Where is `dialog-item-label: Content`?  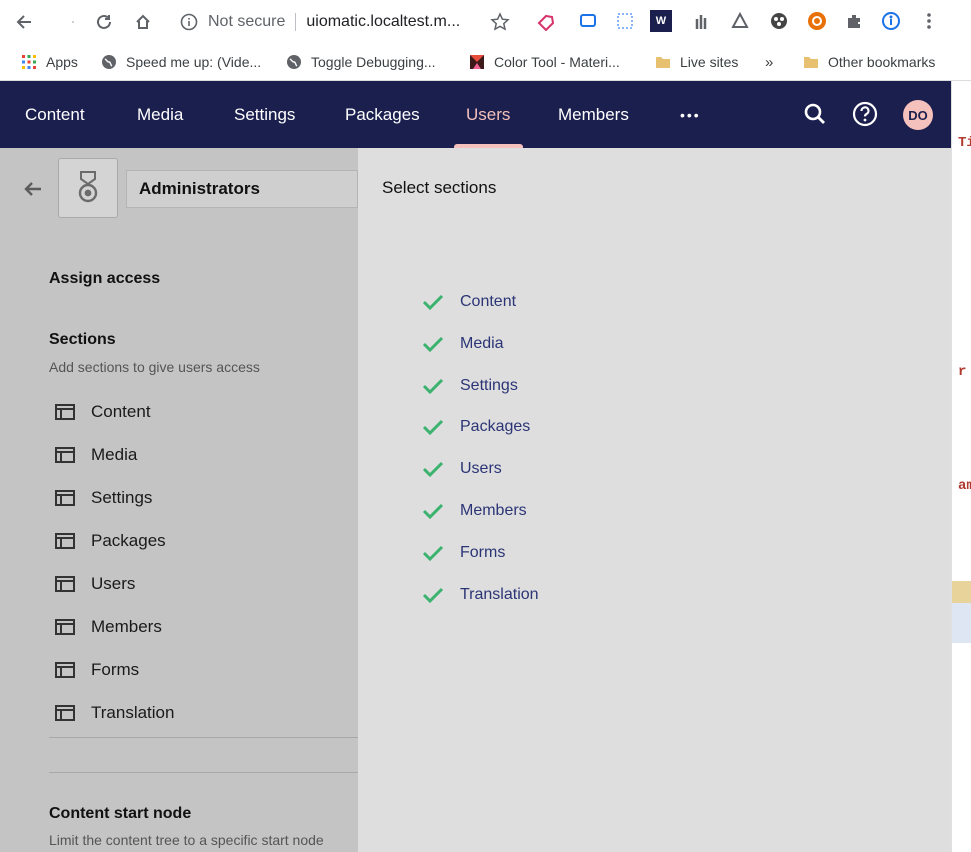
dialog-item-label: Content is located at coordinates (488, 301).